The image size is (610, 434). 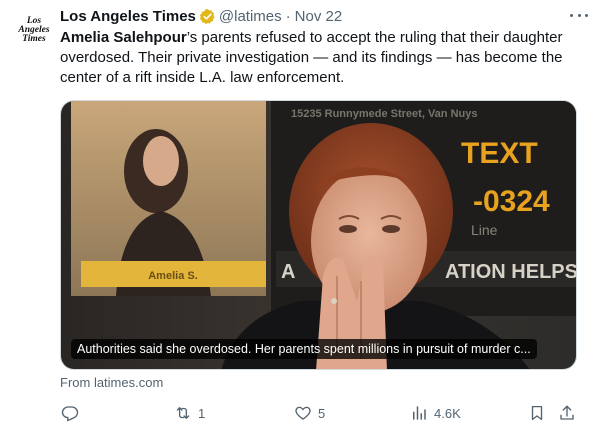 I want to click on views-chart-icon, so click(x=419, y=413).